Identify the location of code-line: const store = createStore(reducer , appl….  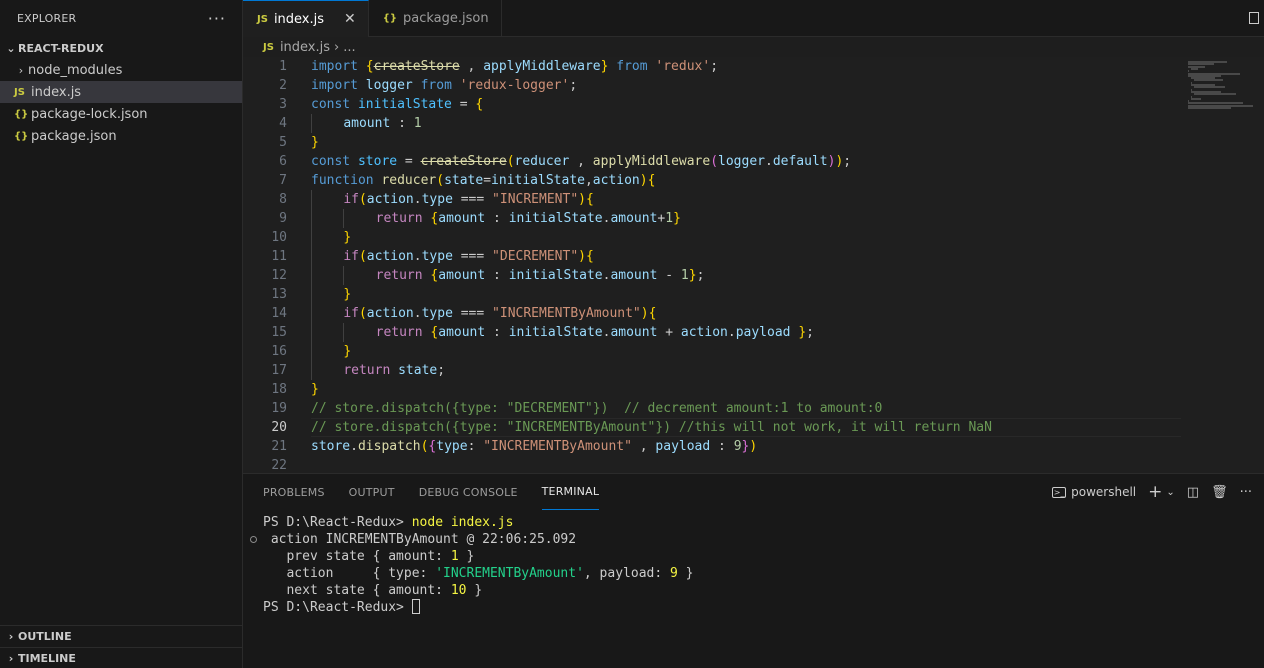
(746, 161).